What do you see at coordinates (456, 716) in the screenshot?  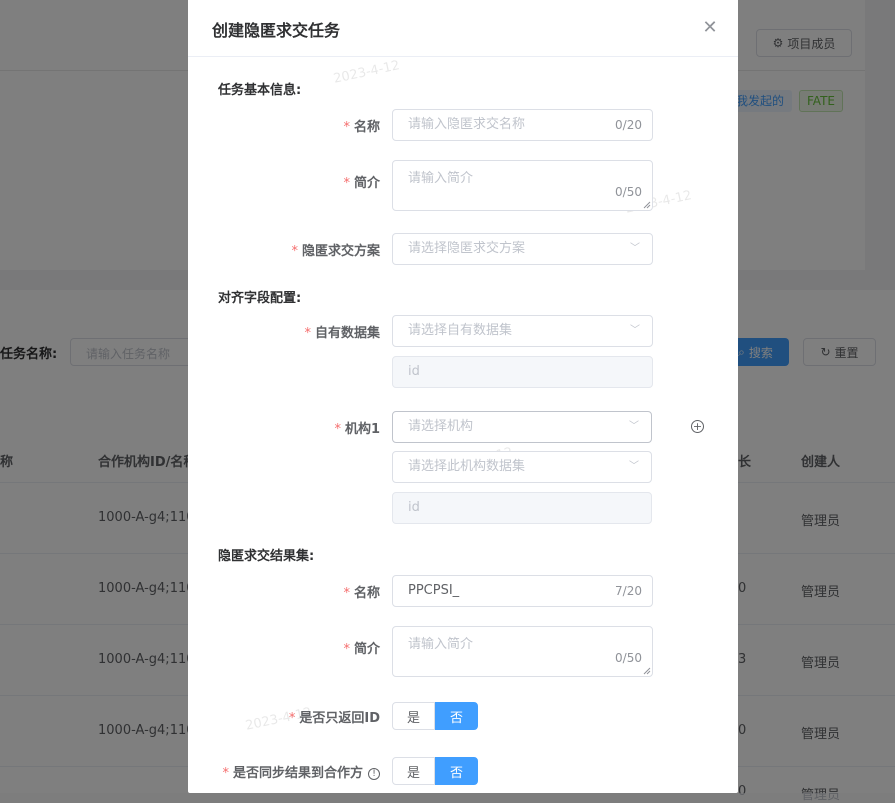 I see `only-return-id-no-button: 否` at bounding box center [456, 716].